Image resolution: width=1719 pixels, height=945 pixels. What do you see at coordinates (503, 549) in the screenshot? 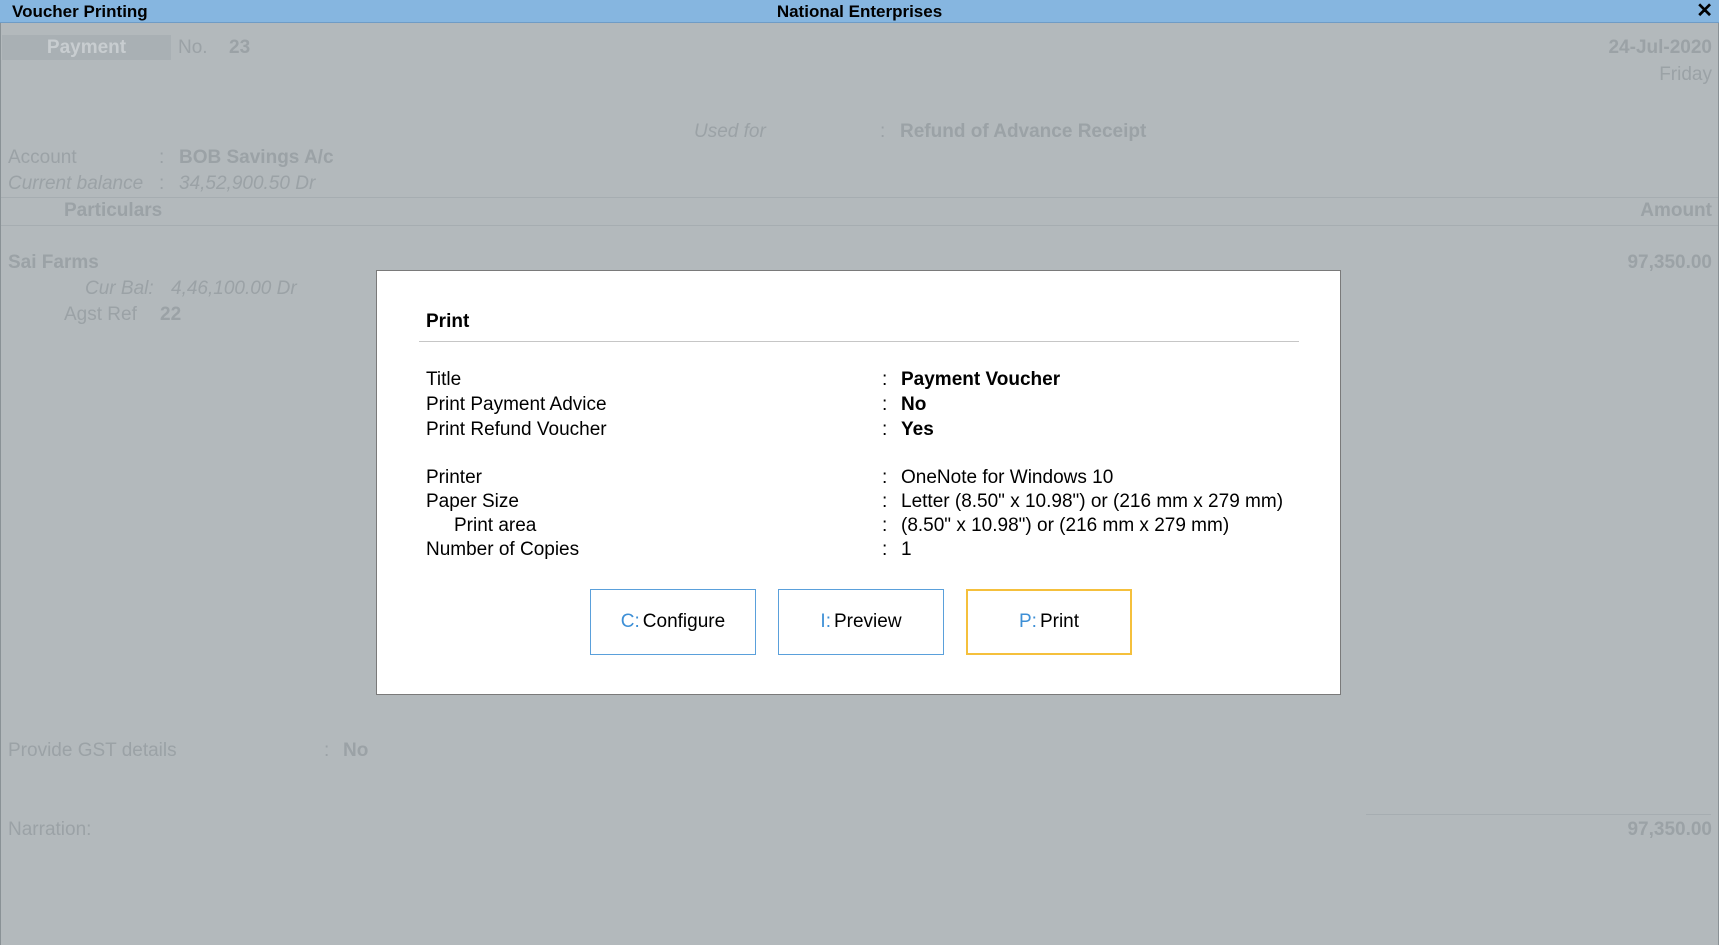
I see `option-label: Number of Copies` at bounding box center [503, 549].